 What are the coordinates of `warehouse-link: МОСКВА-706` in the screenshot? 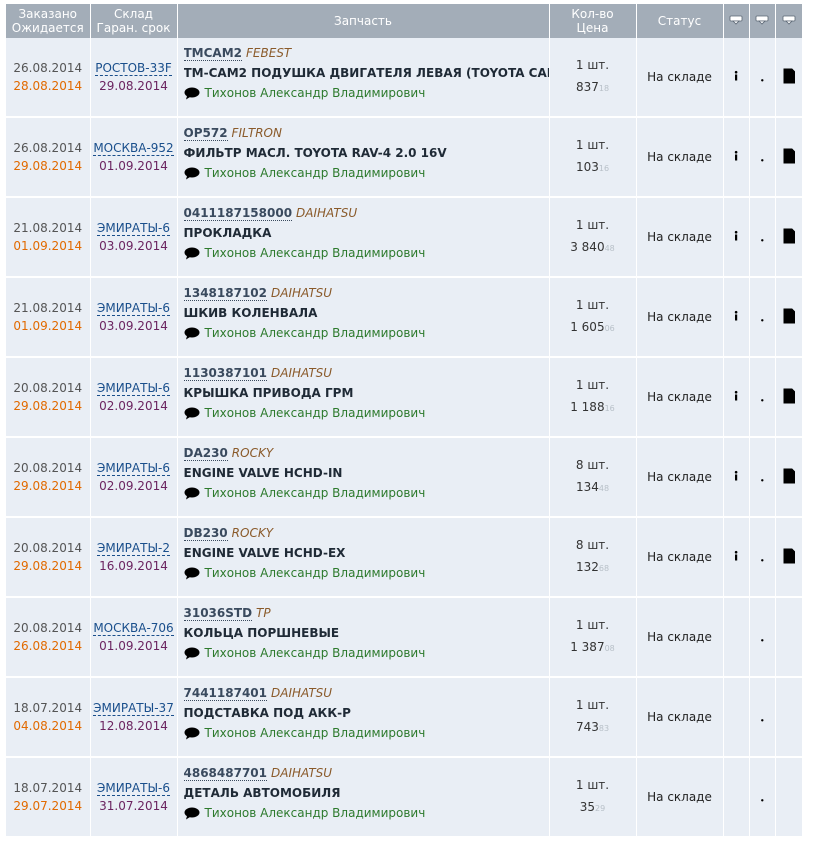 It's located at (133, 628).